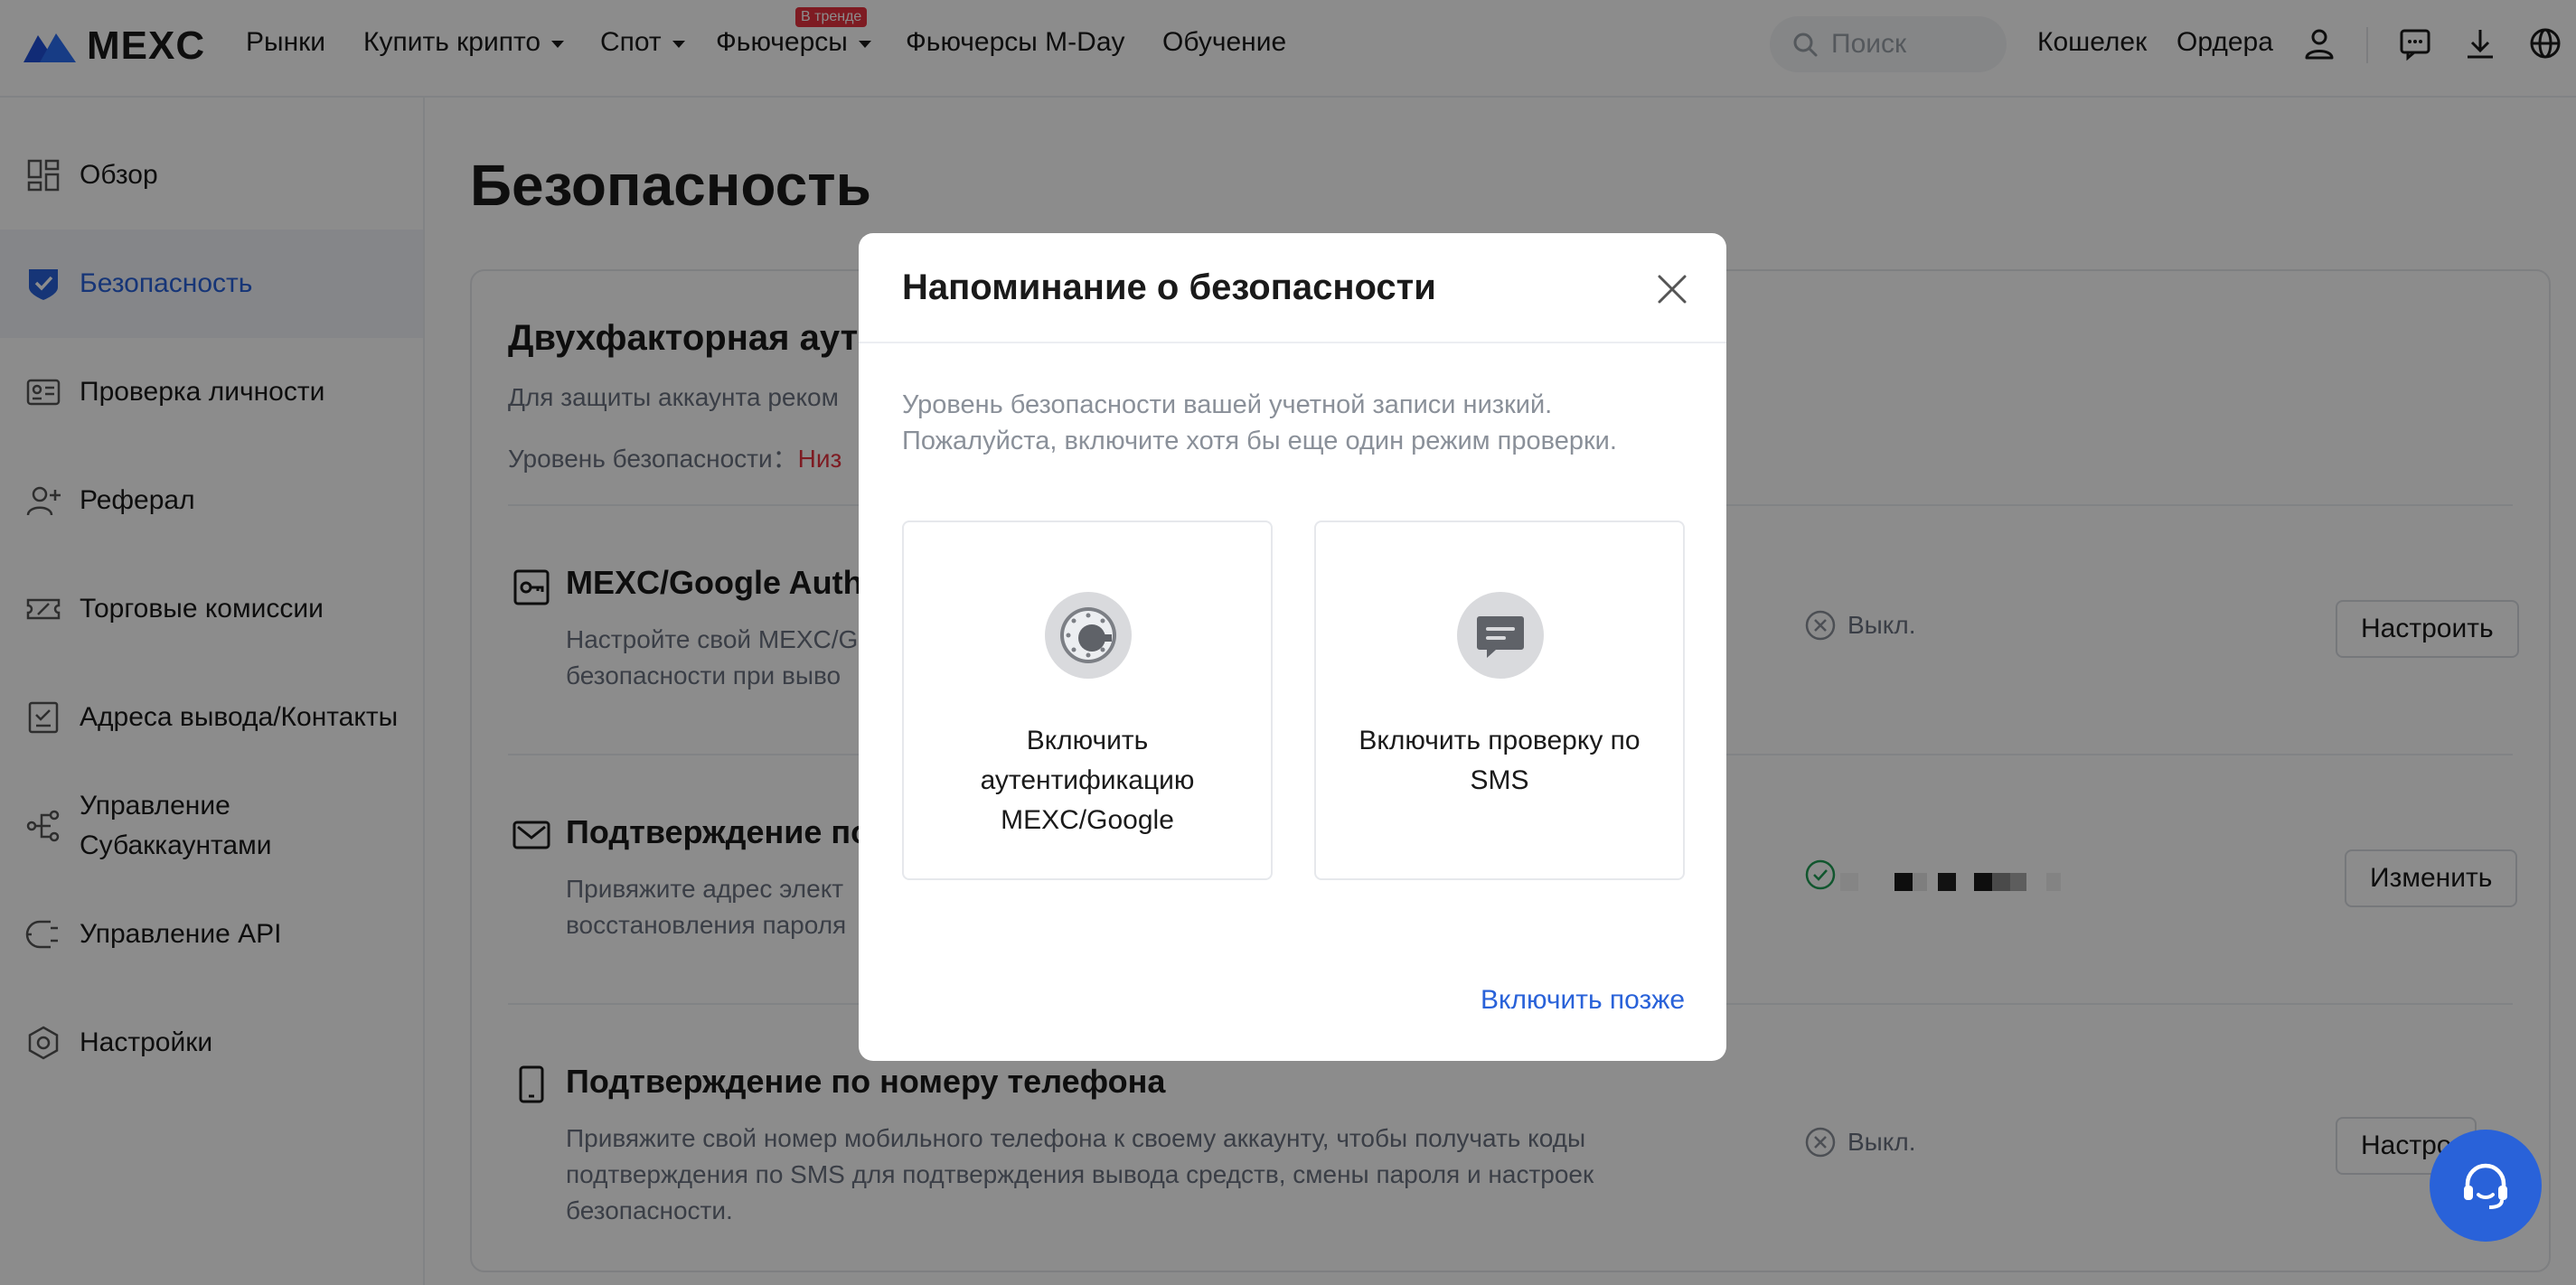 Image resolution: width=2576 pixels, height=1285 pixels. Describe the element at coordinates (1500, 740) in the screenshot. I see `choice-label-line: Включить проверку по` at that location.